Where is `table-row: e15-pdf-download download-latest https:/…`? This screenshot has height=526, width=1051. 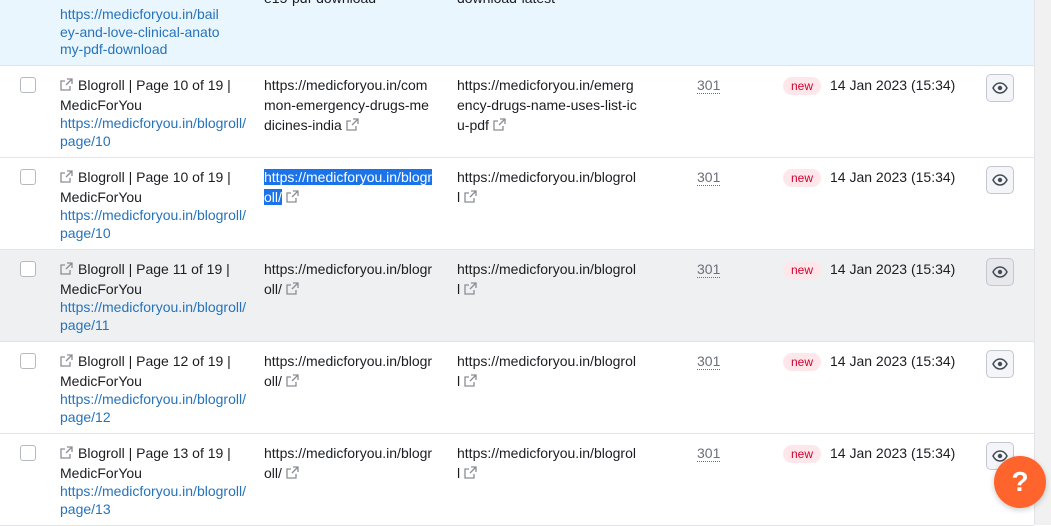 table-row: e15-pdf-download download-latest https:/… is located at coordinates (517, 33).